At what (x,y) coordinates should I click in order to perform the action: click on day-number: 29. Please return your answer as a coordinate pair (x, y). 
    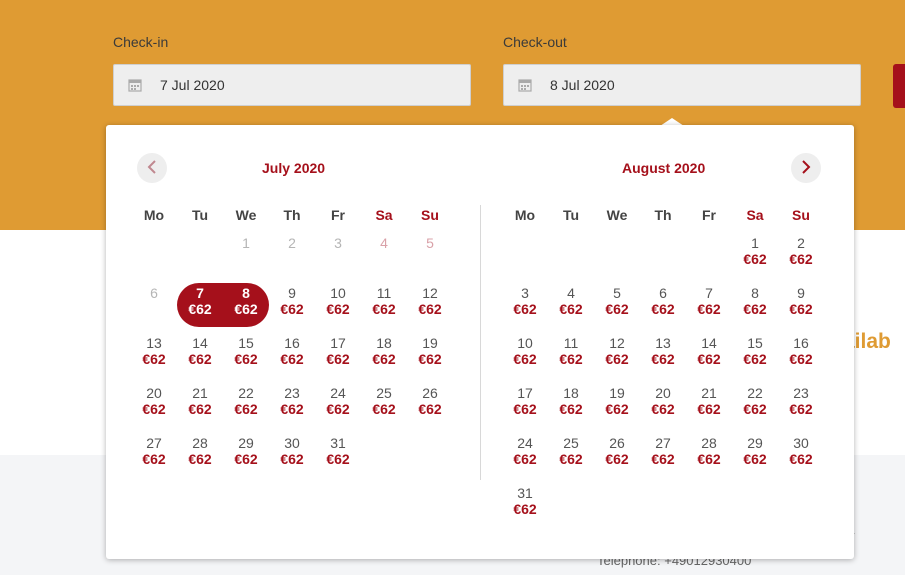
    Looking at the image, I should click on (246, 443).